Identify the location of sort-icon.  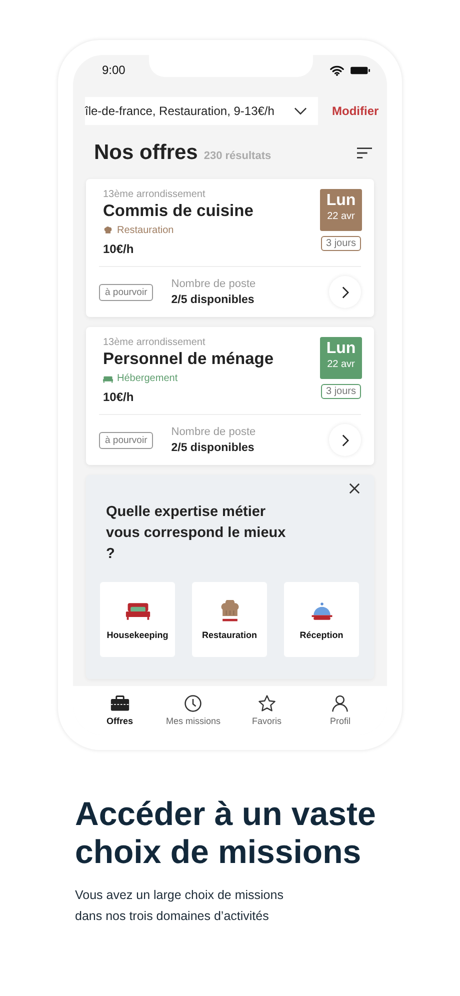
(364, 153).